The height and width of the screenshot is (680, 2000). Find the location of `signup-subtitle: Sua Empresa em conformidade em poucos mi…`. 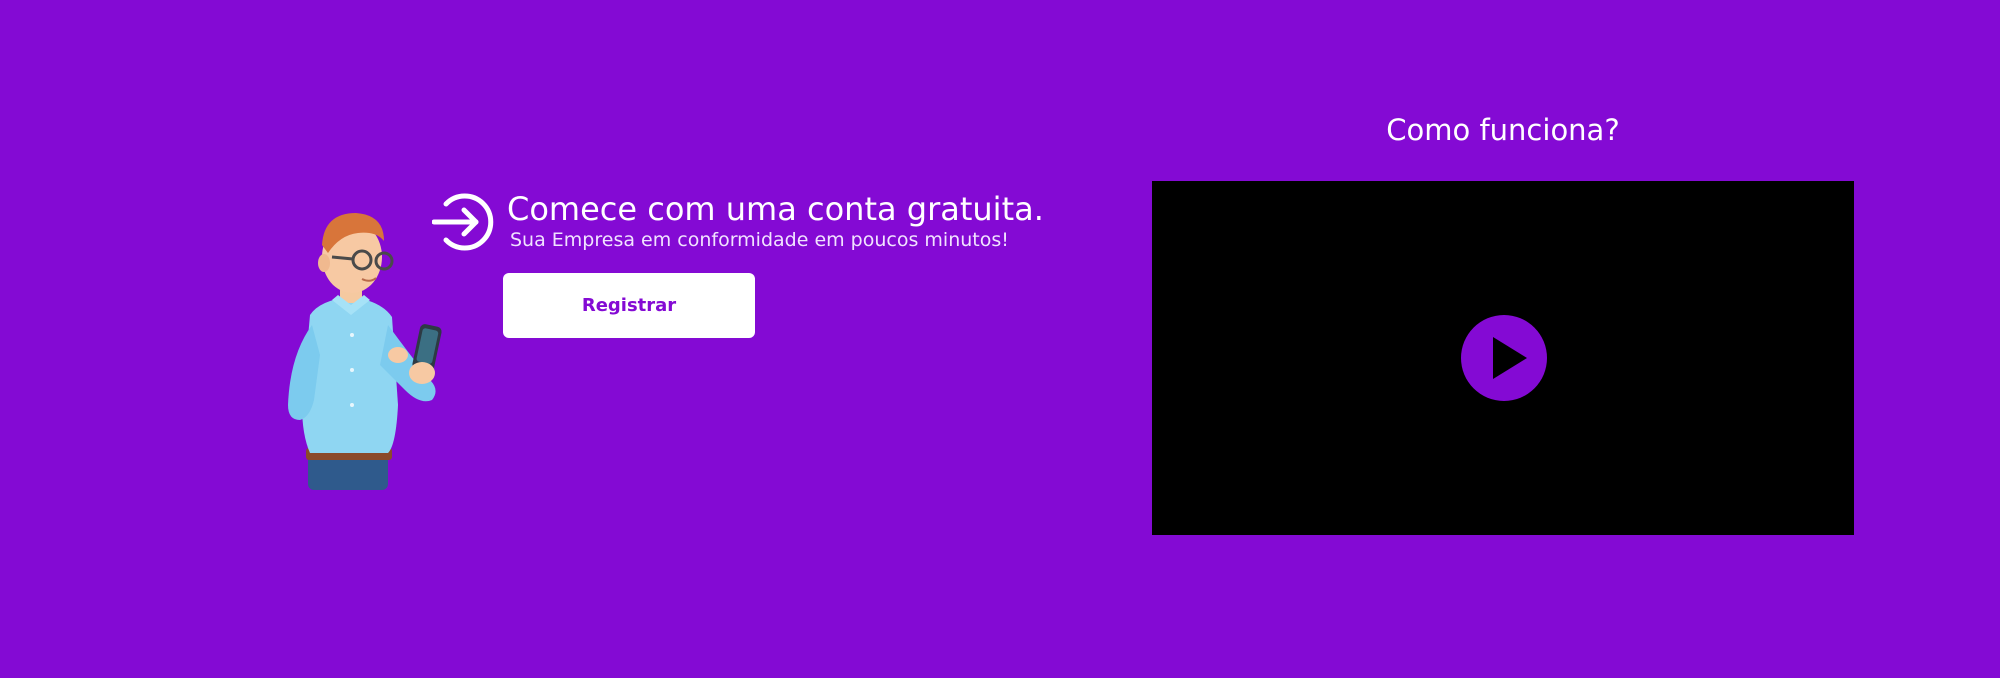

signup-subtitle: Sua Empresa em conformidade em poucos mi… is located at coordinates (759, 240).